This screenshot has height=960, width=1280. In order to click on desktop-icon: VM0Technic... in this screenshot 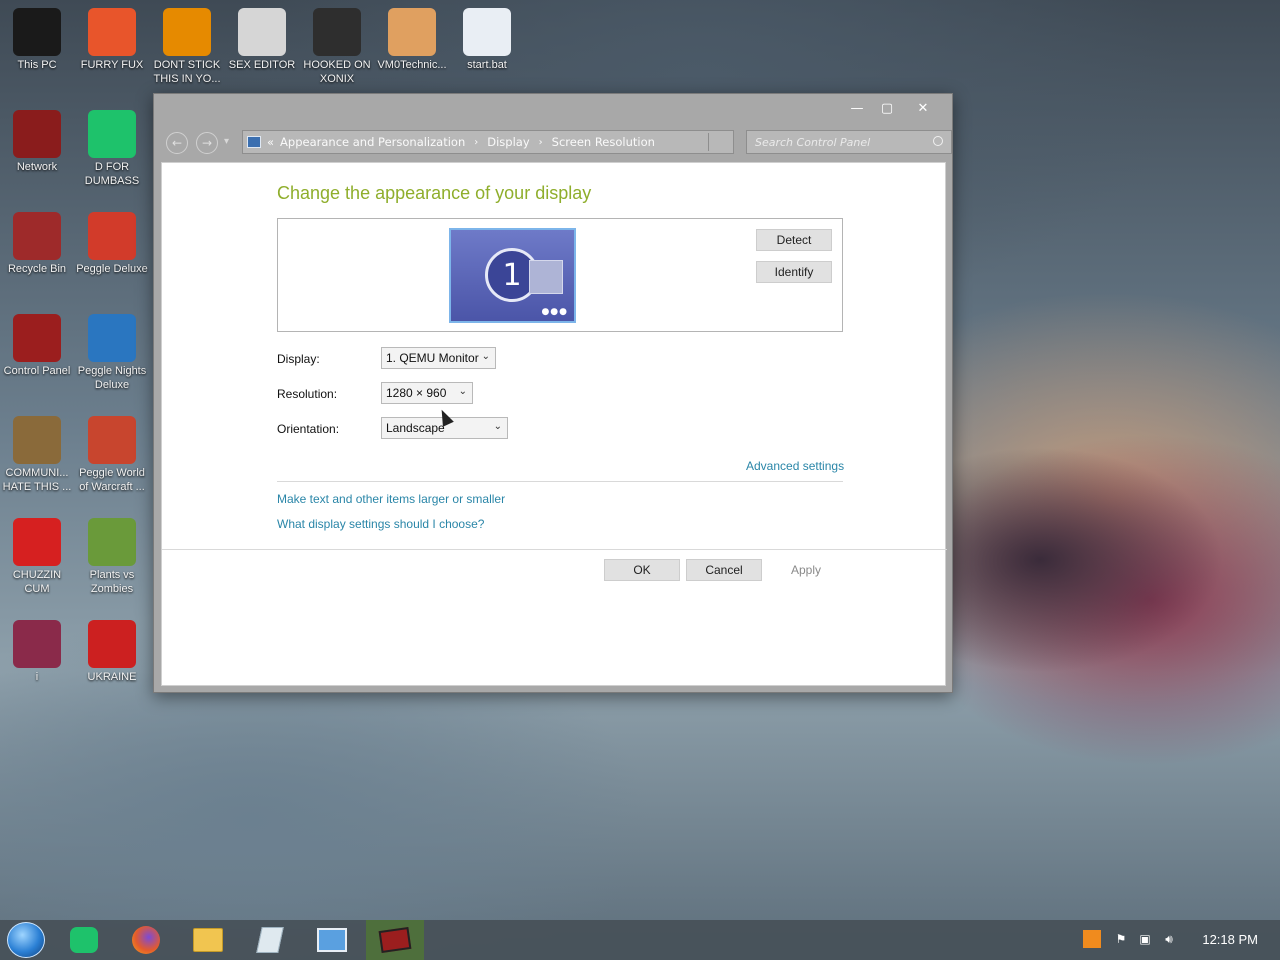, I will do `click(412, 40)`.